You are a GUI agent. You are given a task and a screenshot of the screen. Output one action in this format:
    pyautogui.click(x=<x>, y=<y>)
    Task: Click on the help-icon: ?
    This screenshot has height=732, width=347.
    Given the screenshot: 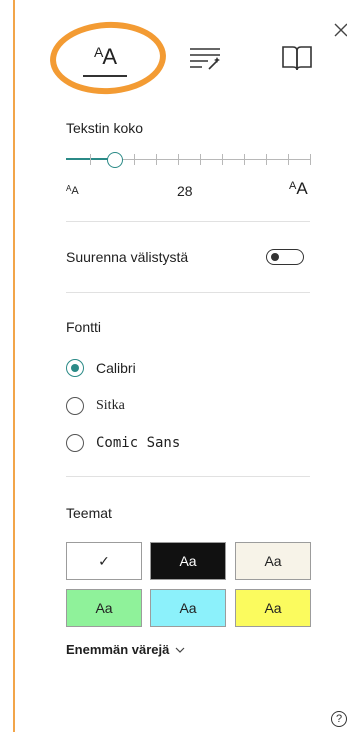 What is the action you would take?
    pyautogui.click(x=339, y=719)
    